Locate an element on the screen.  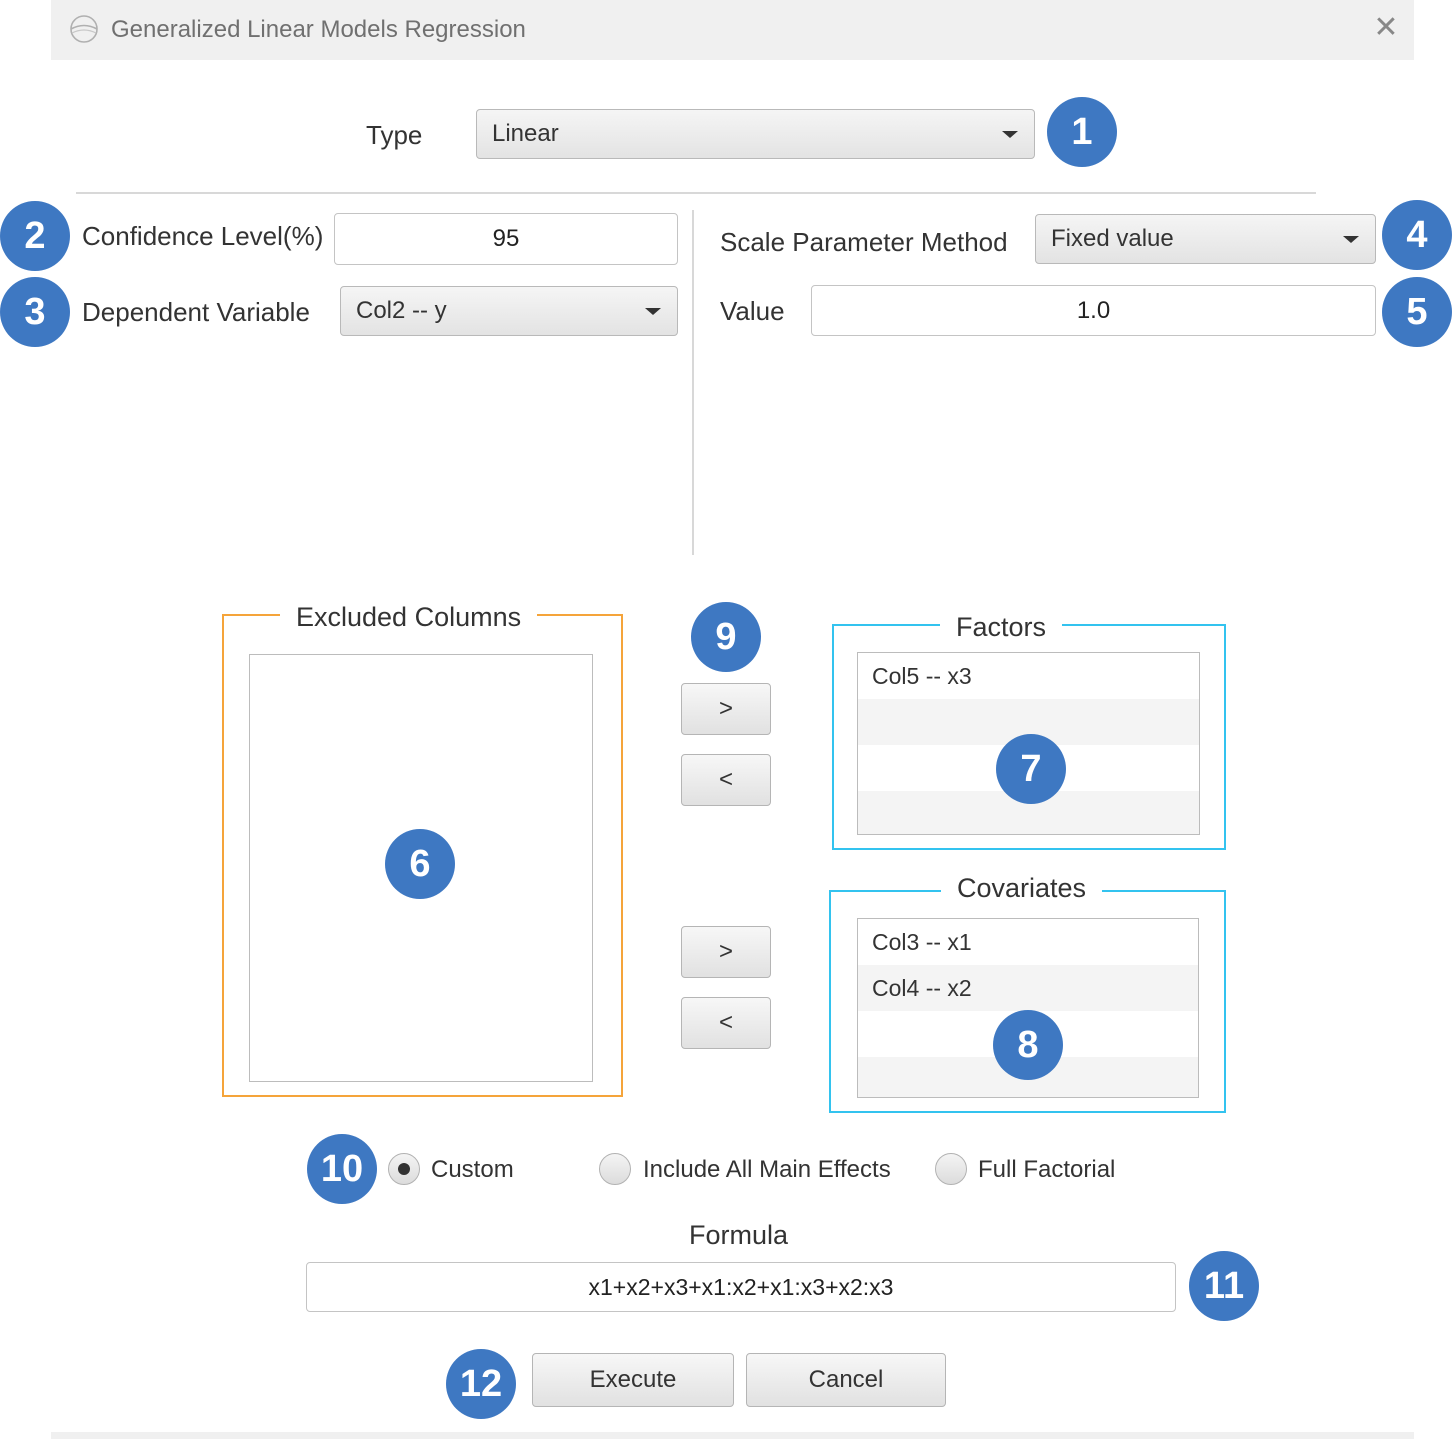
covariates-title: Covariates is located at coordinates (1022, 888).